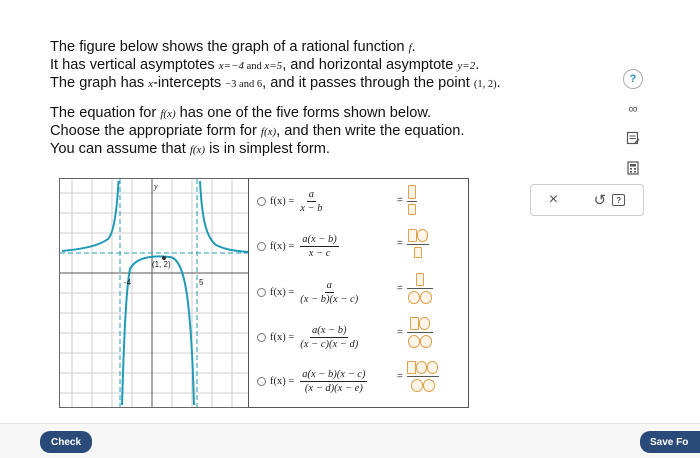 The image size is (700, 458). I want to click on notepad-icon, so click(633, 138).